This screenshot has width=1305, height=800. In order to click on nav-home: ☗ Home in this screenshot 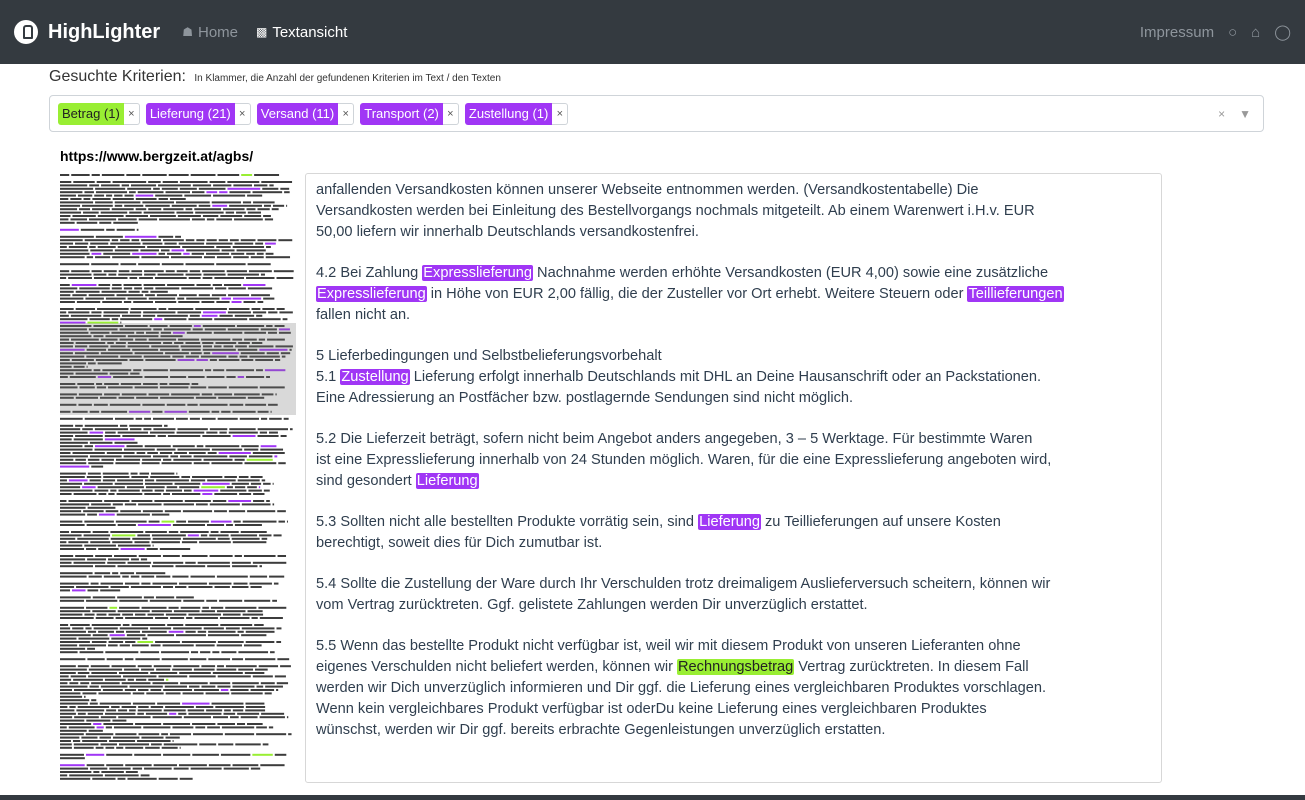, I will do `click(210, 32)`.